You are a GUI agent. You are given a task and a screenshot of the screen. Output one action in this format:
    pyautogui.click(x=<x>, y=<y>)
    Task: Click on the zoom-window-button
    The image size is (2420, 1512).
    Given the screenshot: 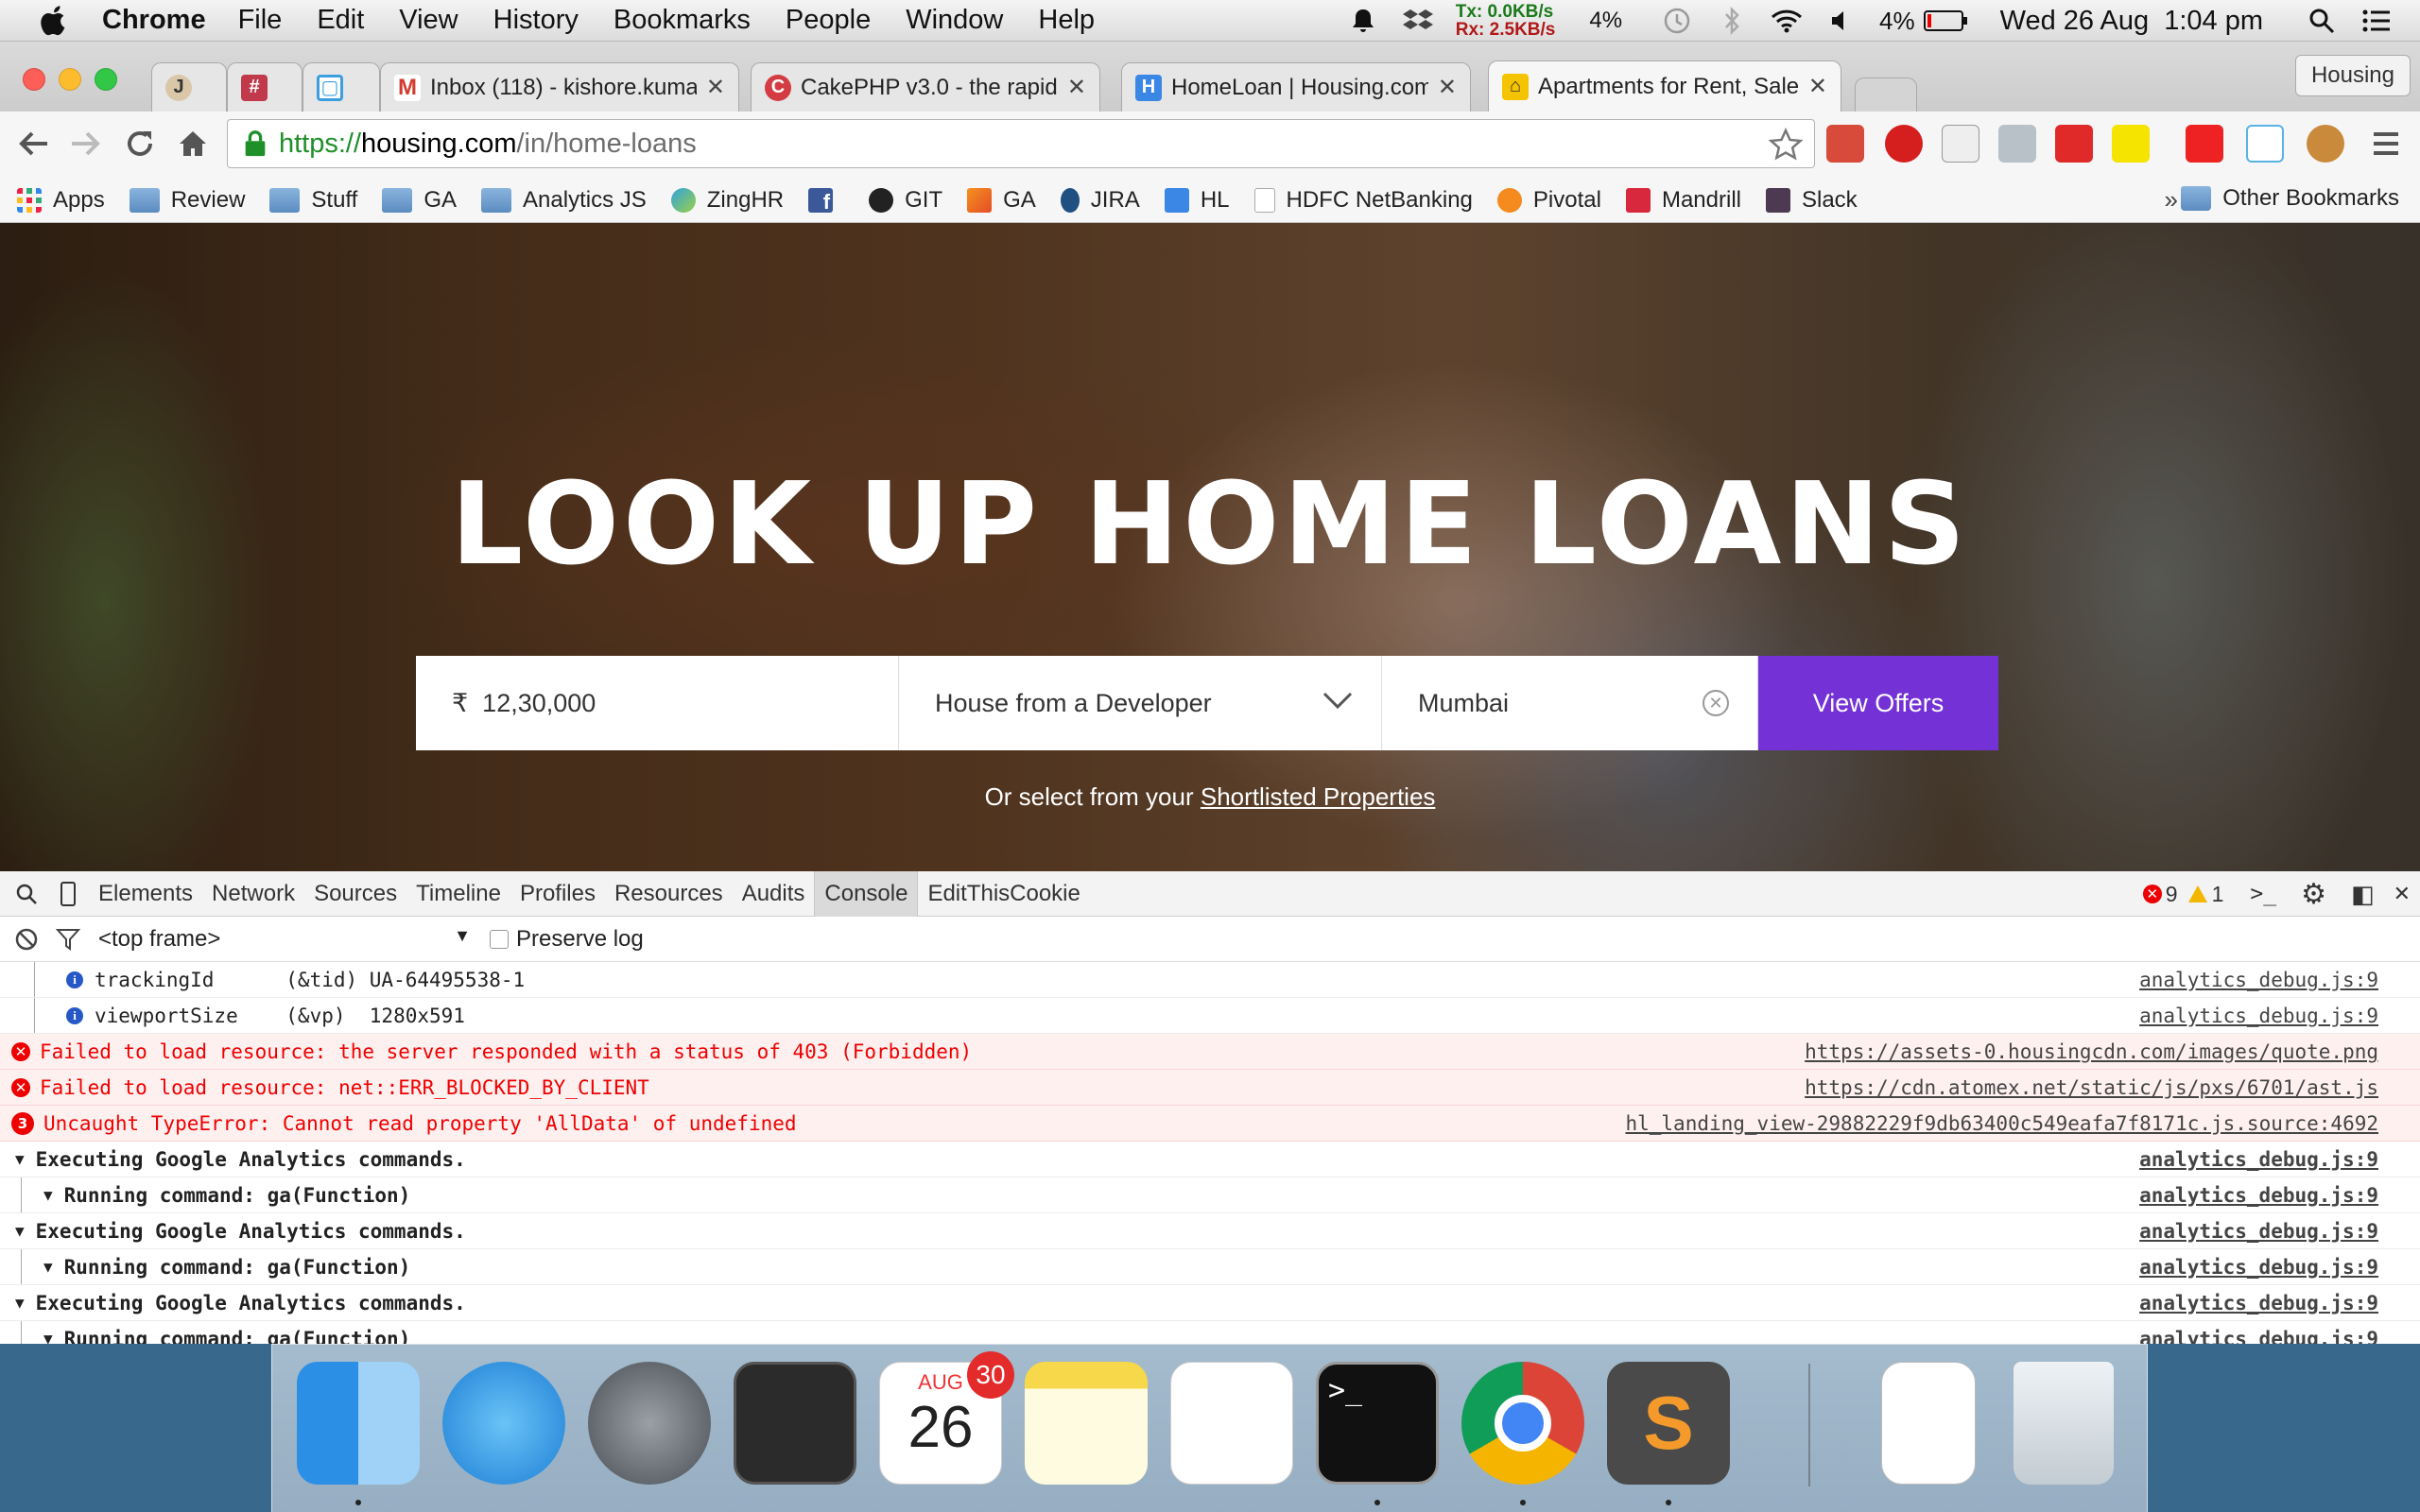 What is the action you would take?
    pyautogui.click(x=106, y=79)
    